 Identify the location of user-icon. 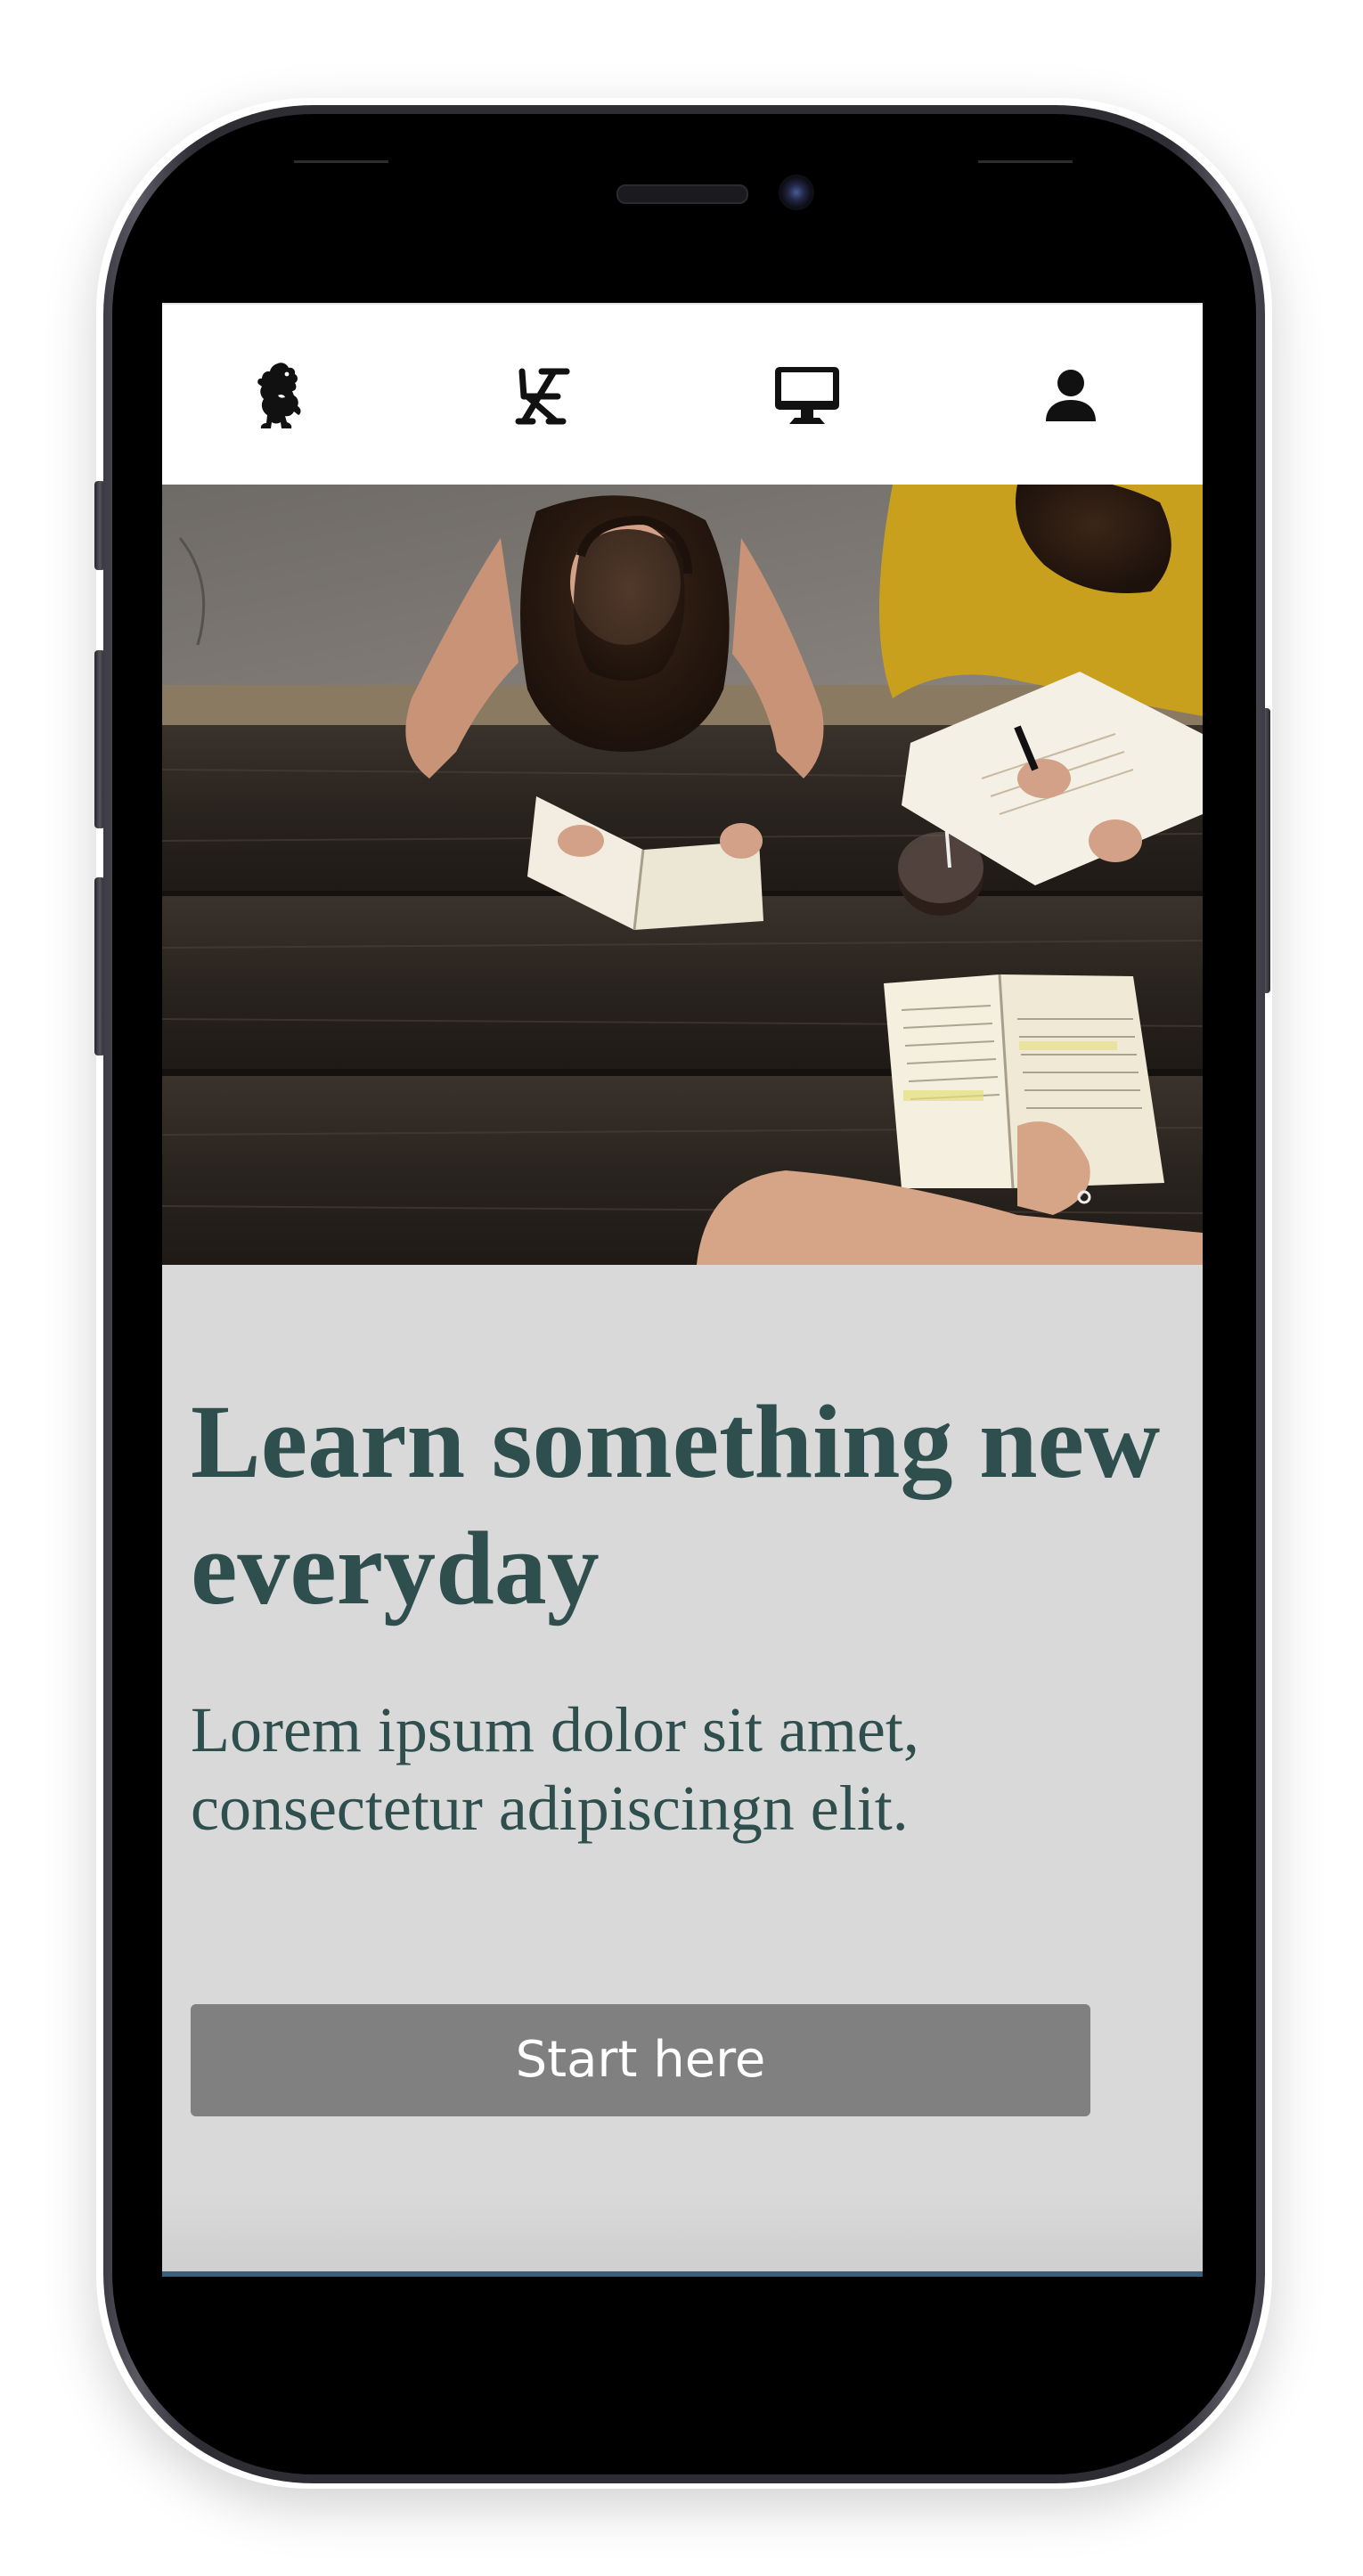
(1071, 396).